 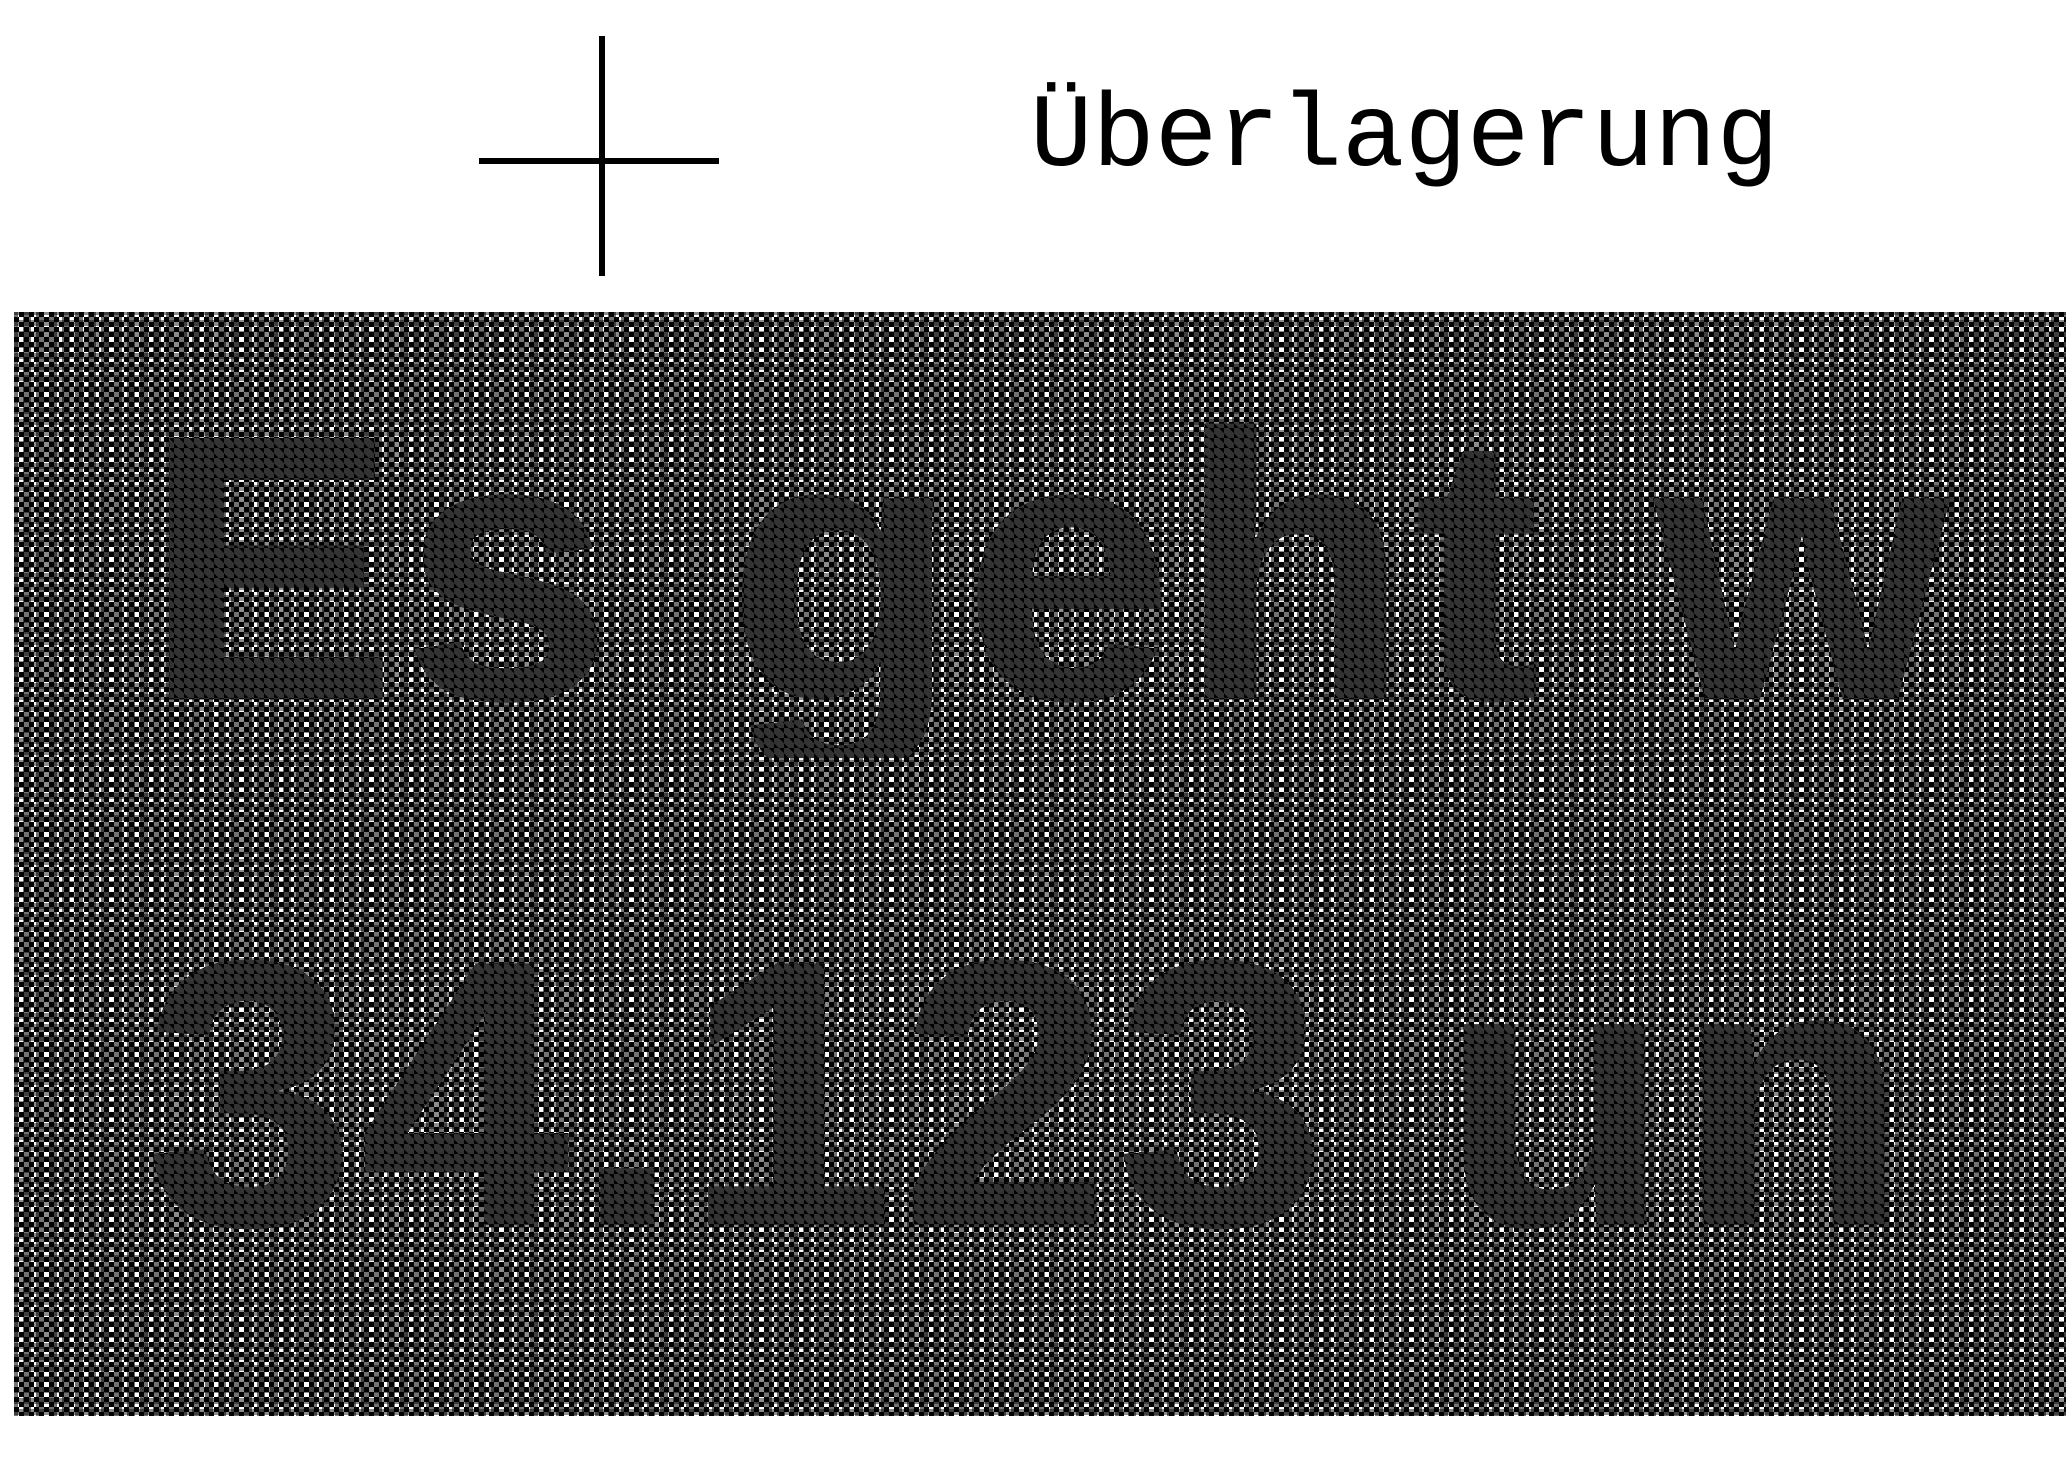 What do you see at coordinates (1404, 138) in the screenshot?
I see `heading-label: Überlagerung` at bounding box center [1404, 138].